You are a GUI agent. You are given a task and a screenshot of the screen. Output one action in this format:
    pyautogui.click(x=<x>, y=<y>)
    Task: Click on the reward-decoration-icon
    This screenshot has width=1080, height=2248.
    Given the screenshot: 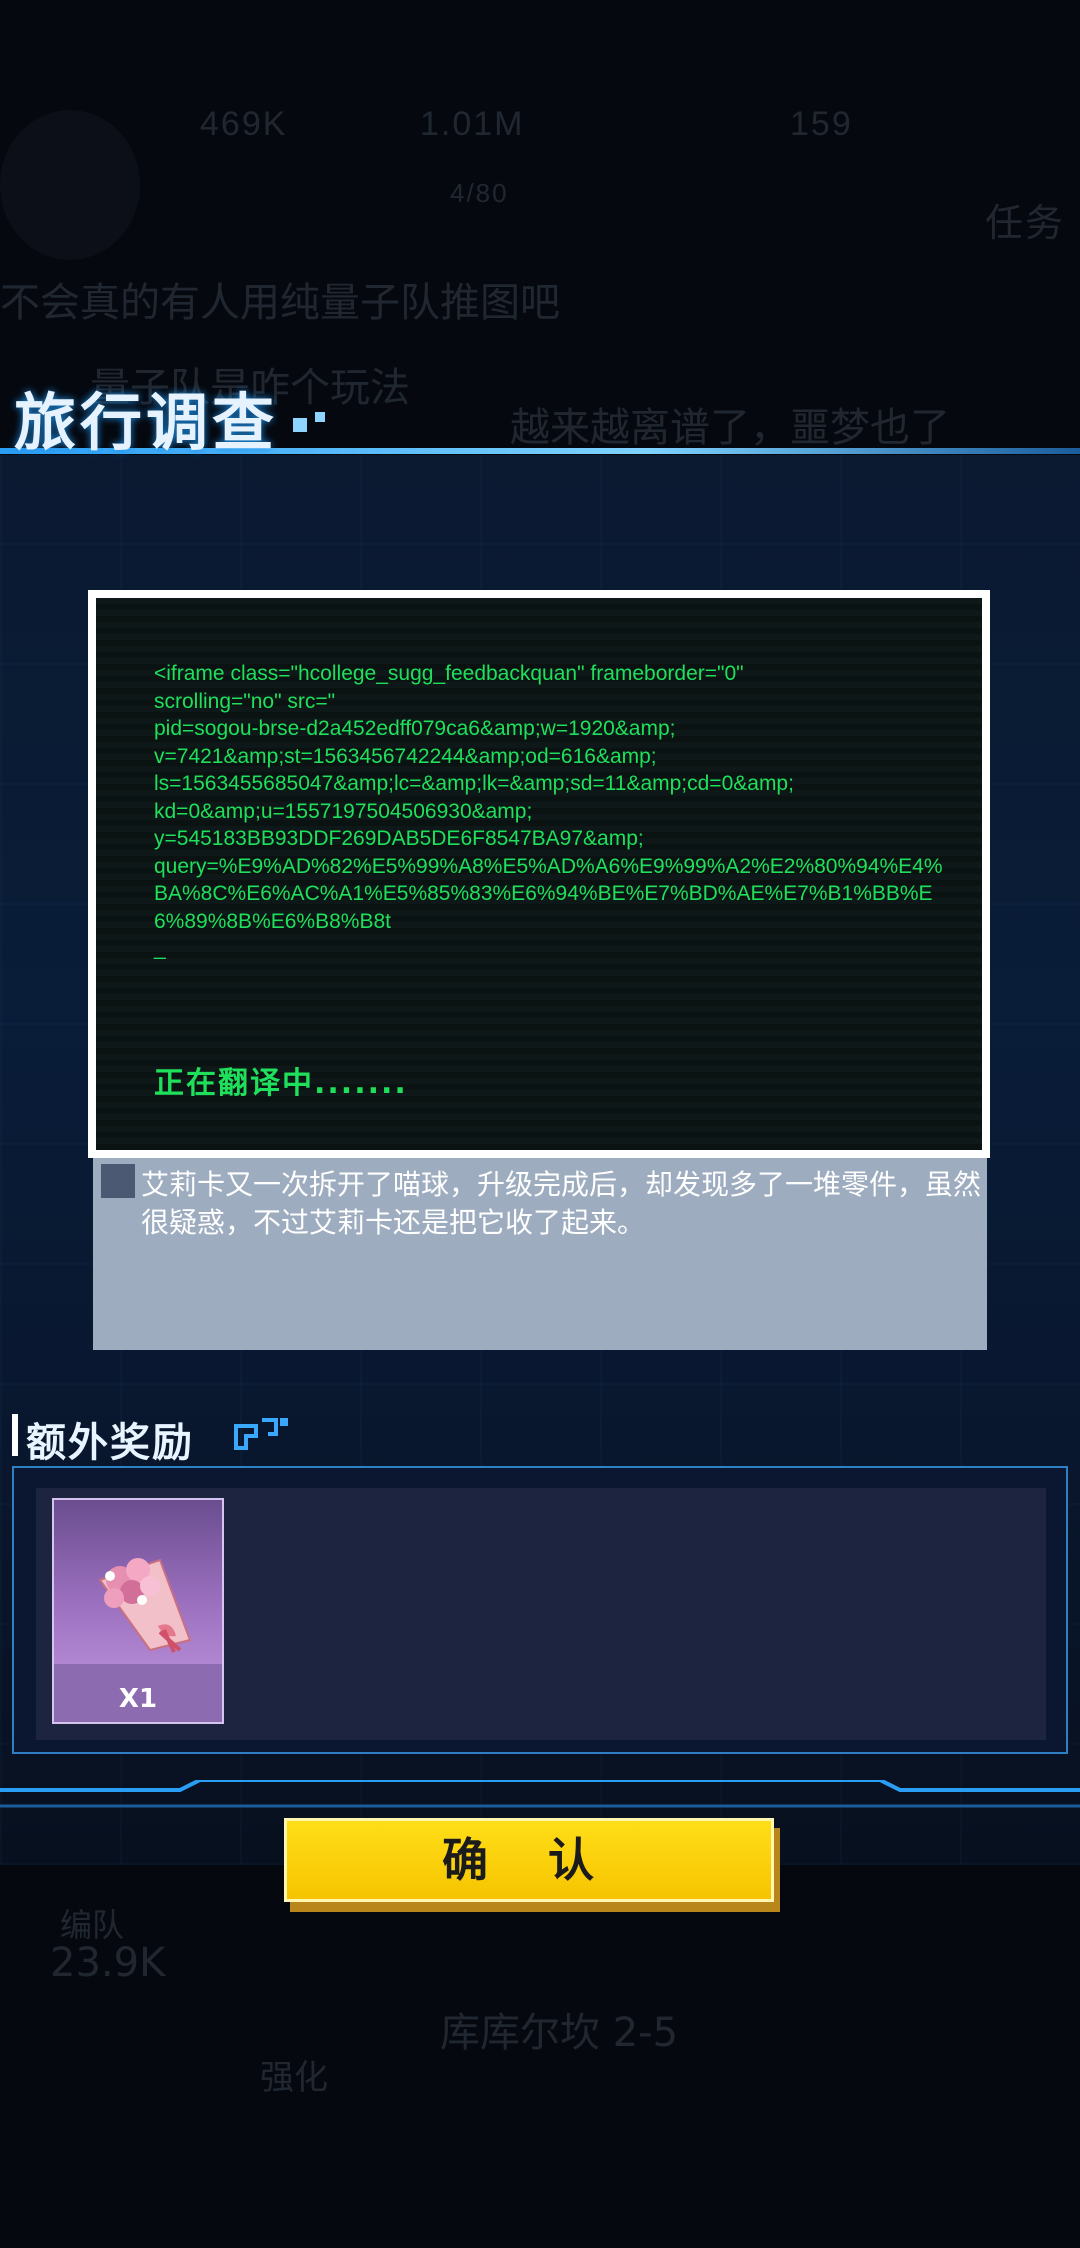 What is the action you would take?
    pyautogui.click(x=261, y=1434)
    